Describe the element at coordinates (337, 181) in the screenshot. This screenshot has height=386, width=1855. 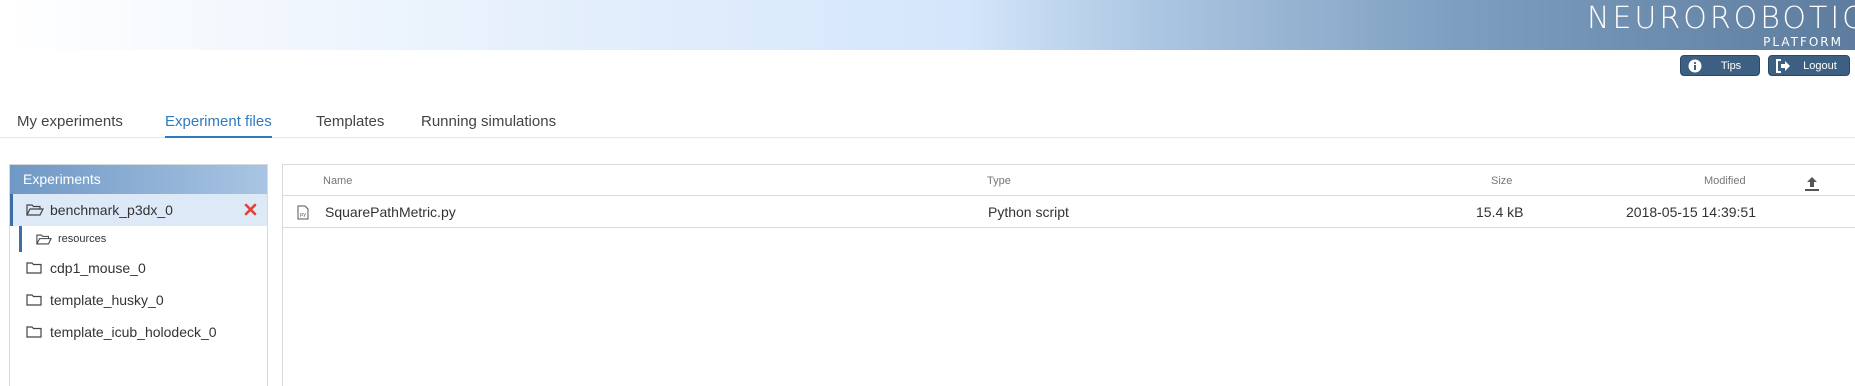
I see `column-name: Name` at that location.